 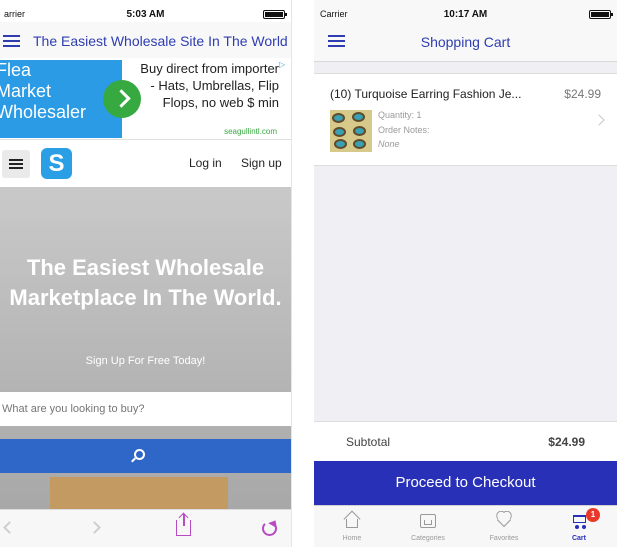 I want to click on chevron-right-icon, so click(x=599, y=120).